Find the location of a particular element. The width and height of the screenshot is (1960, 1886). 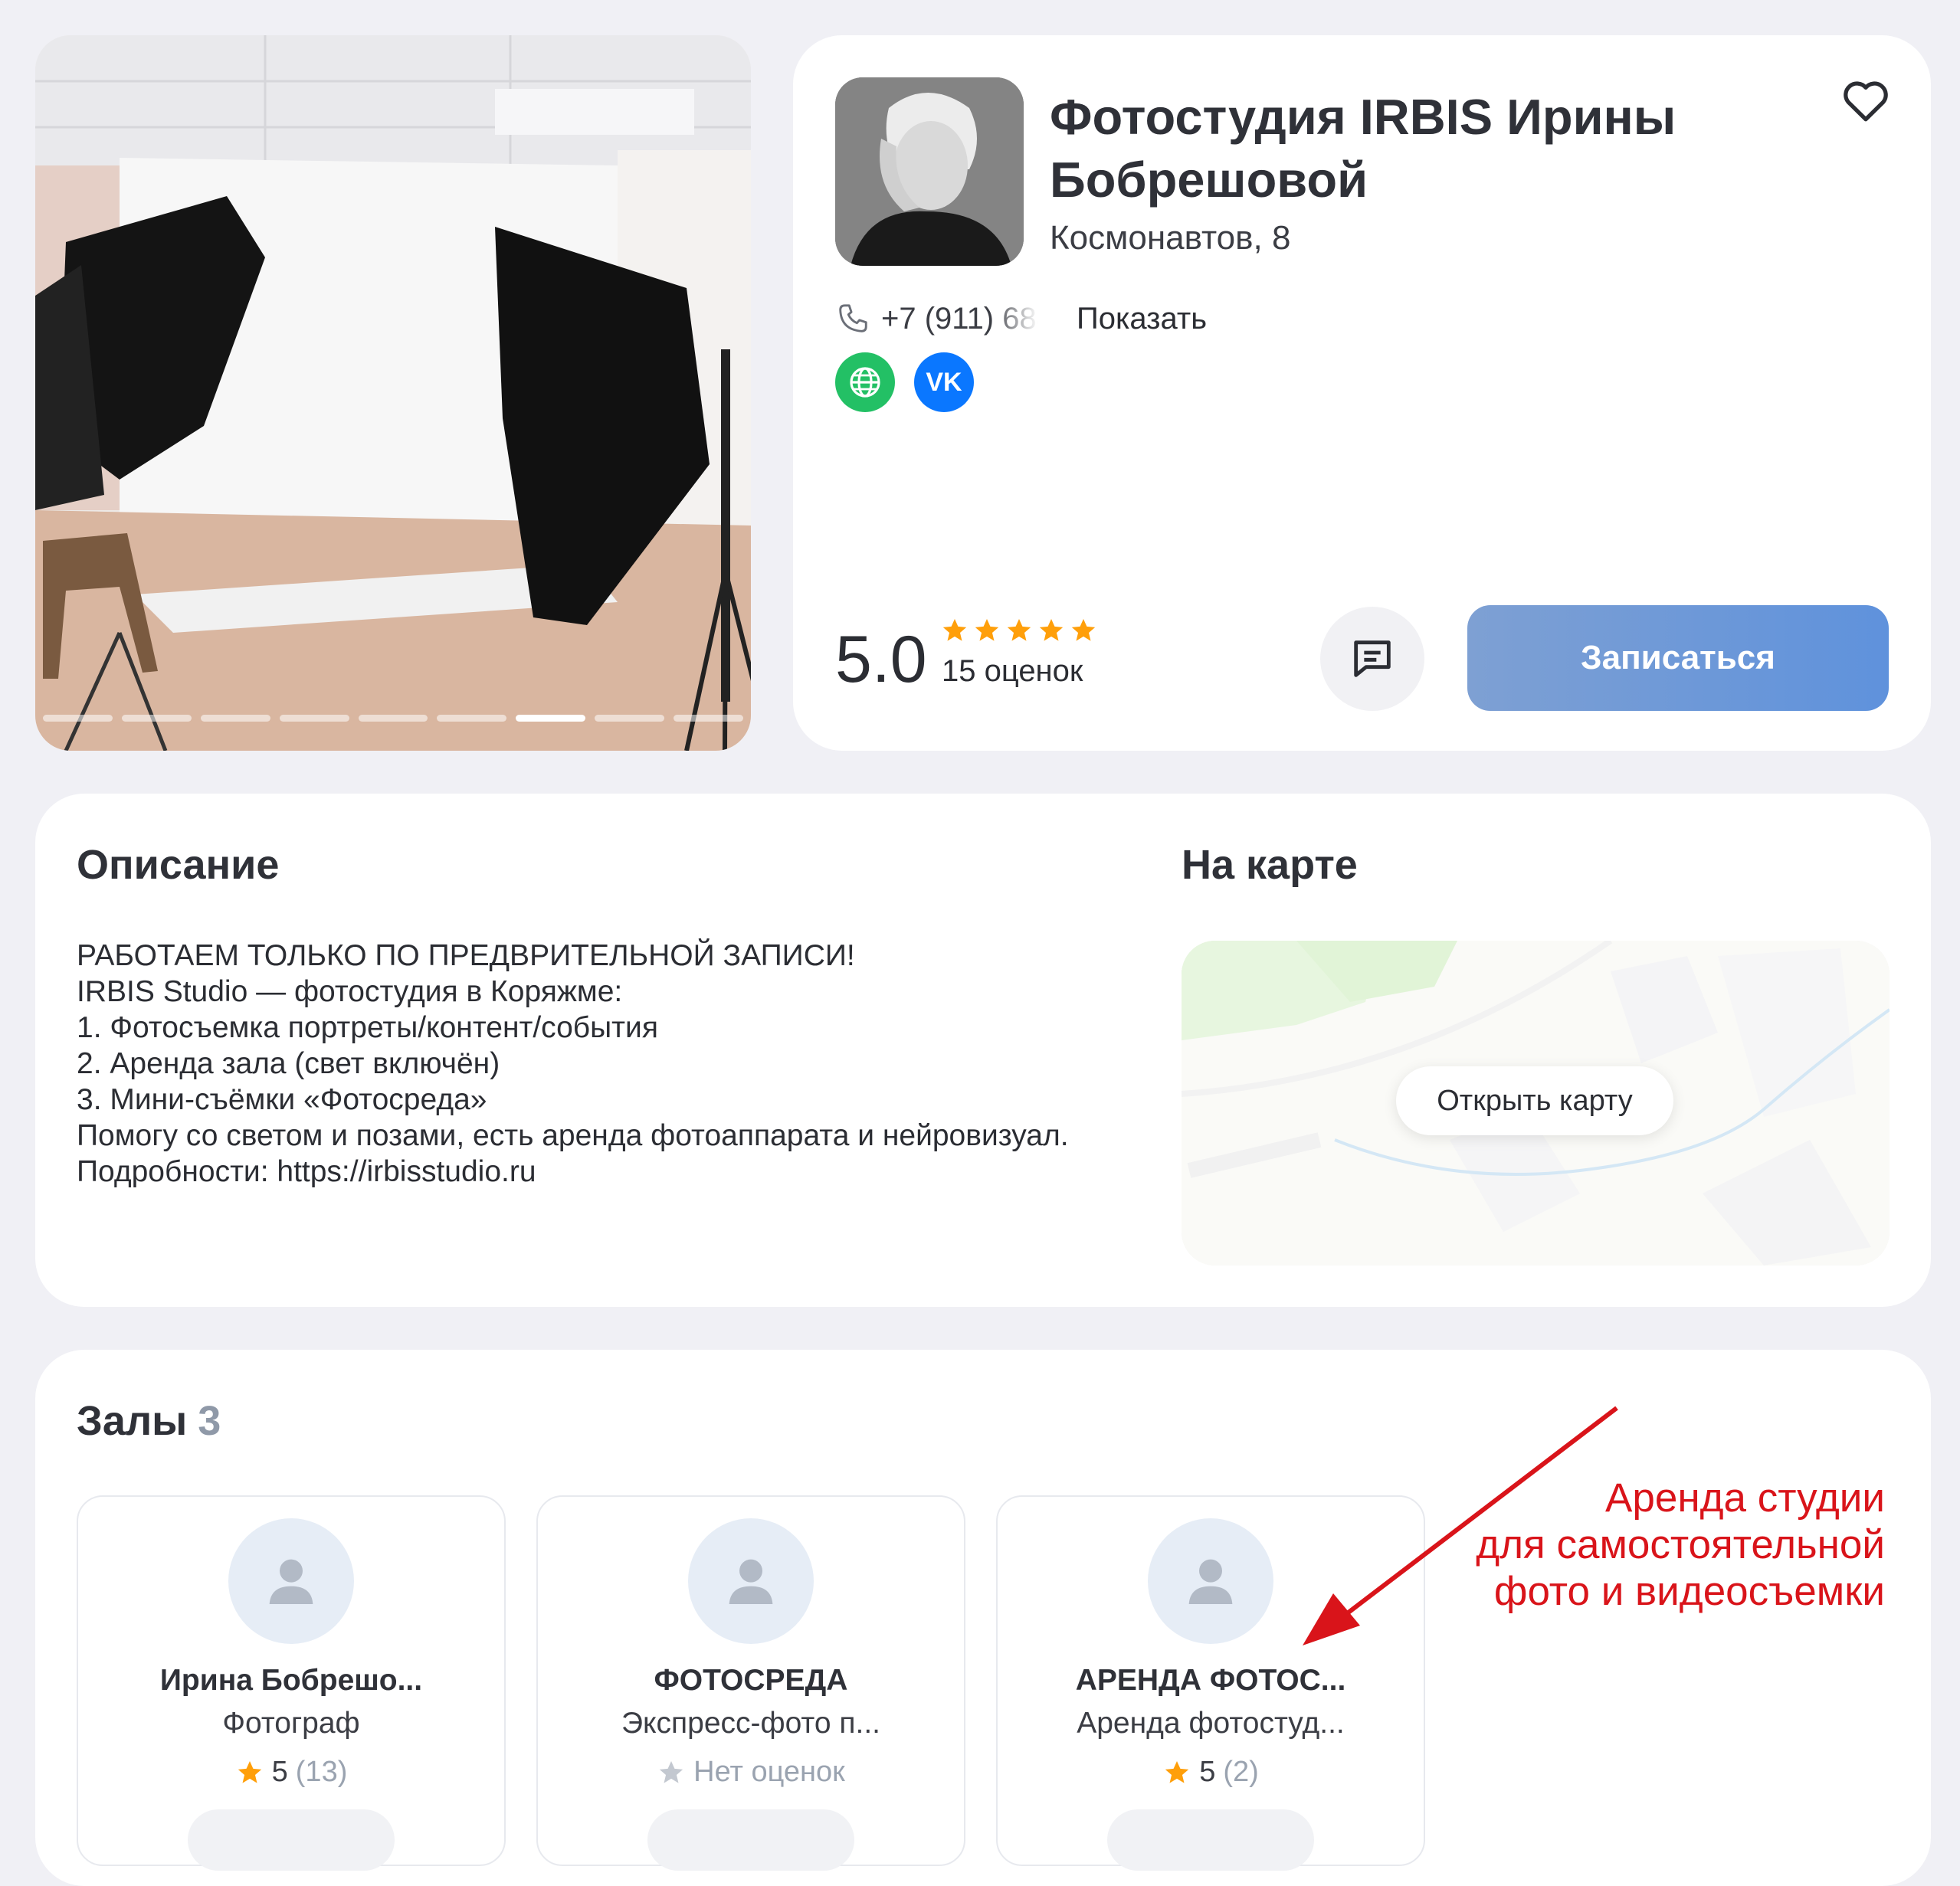

favorite-button is located at coordinates (1866, 100).